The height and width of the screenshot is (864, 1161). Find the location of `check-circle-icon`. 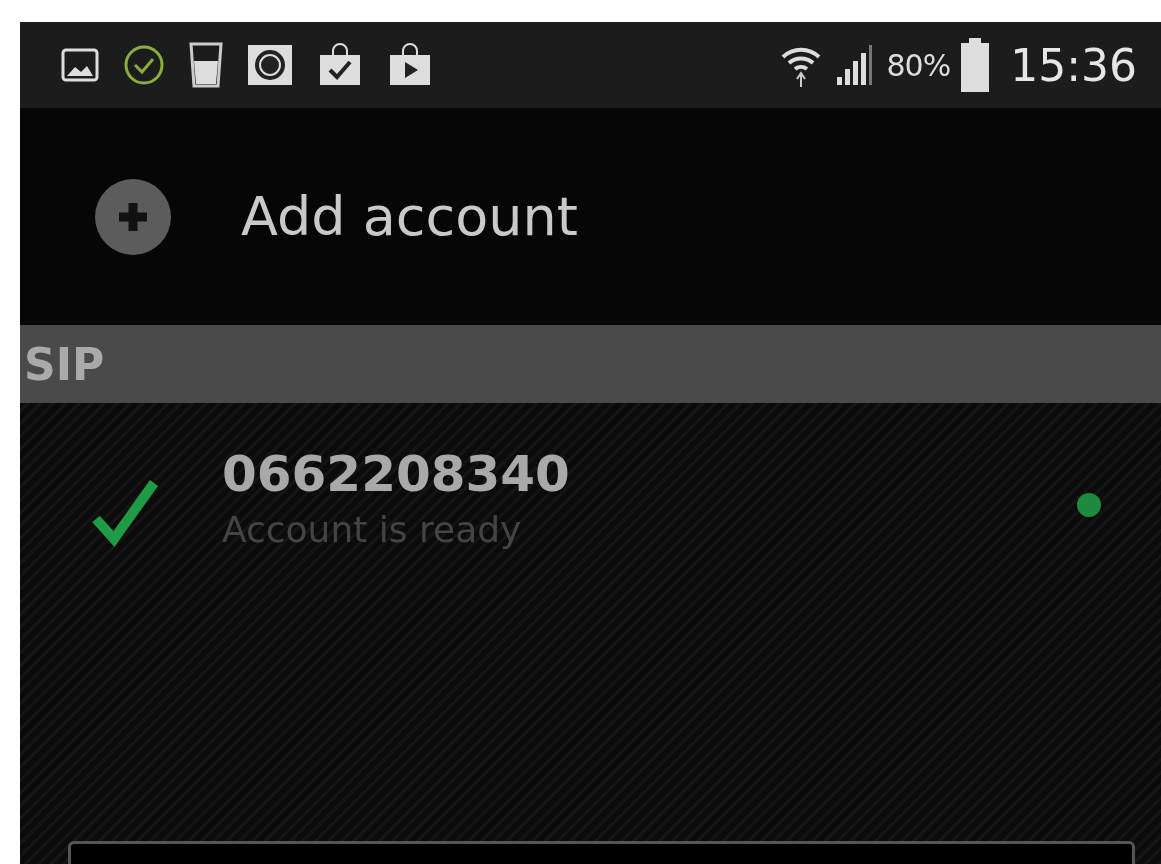

check-circle-icon is located at coordinates (144, 65).